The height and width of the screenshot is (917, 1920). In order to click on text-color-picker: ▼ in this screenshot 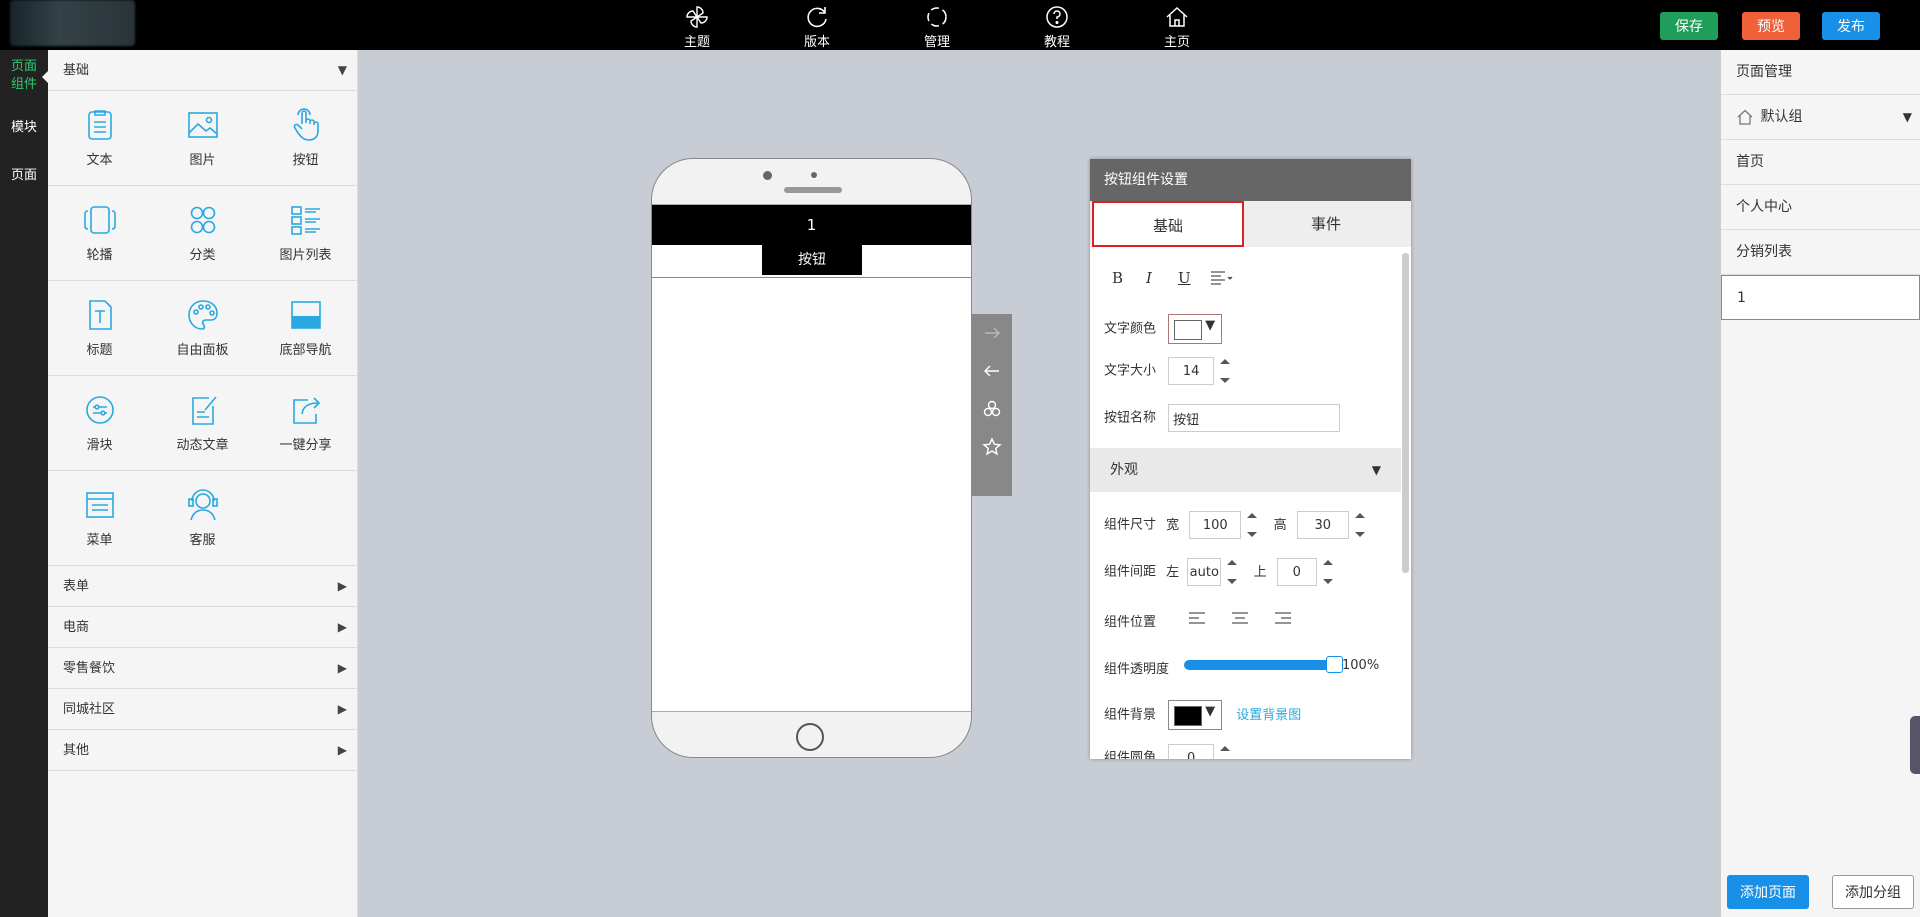, I will do `click(1195, 329)`.